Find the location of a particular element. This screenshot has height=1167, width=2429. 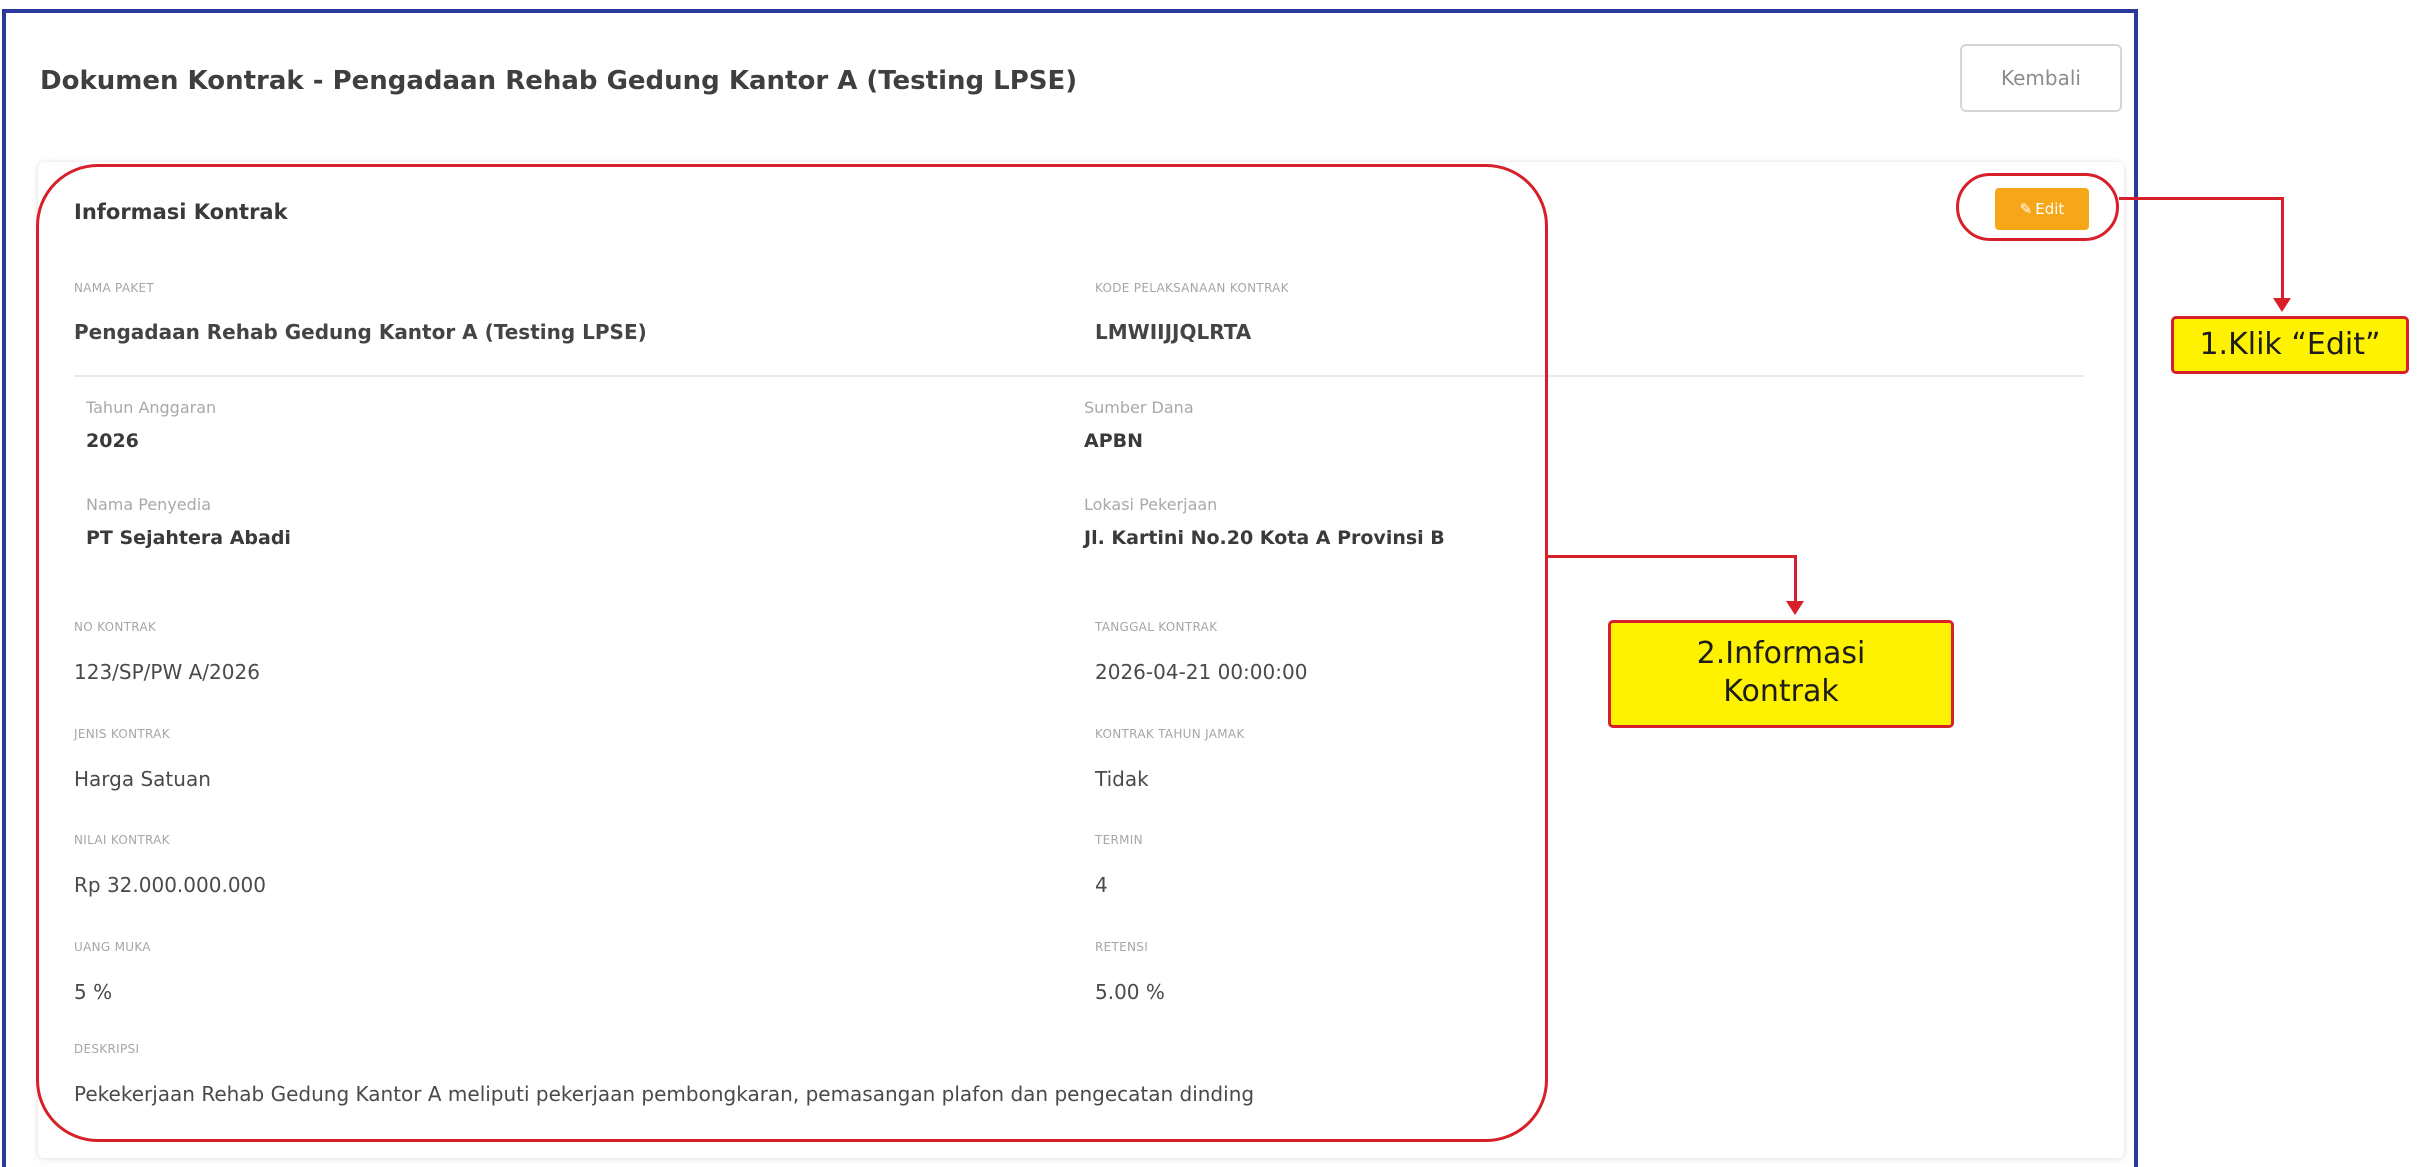

note-klik-edit: 1.Klik “Edit” is located at coordinates (2290, 345).